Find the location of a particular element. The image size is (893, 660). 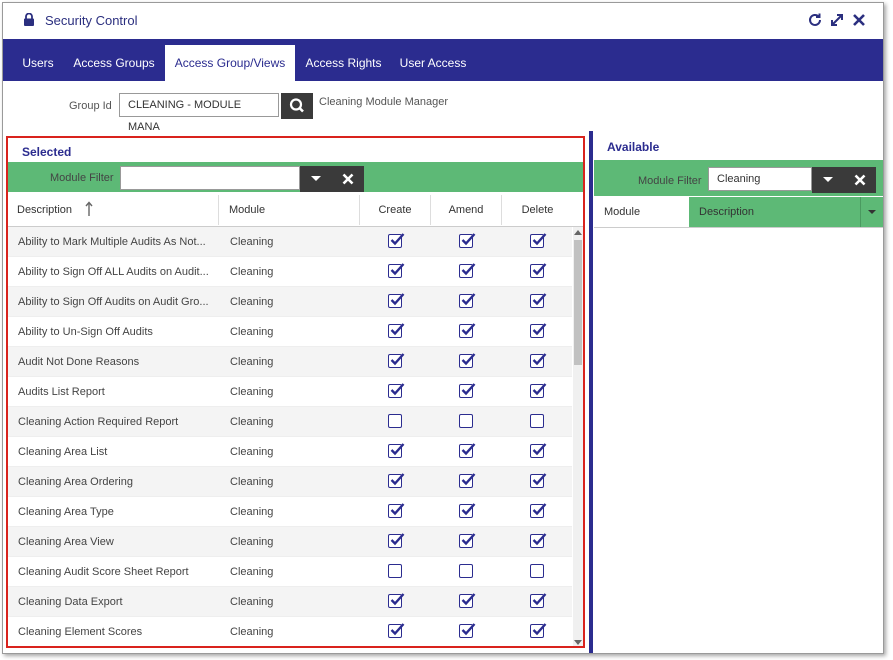

available-module-filter-input: Cleaning is located at coordinates (760, 179).